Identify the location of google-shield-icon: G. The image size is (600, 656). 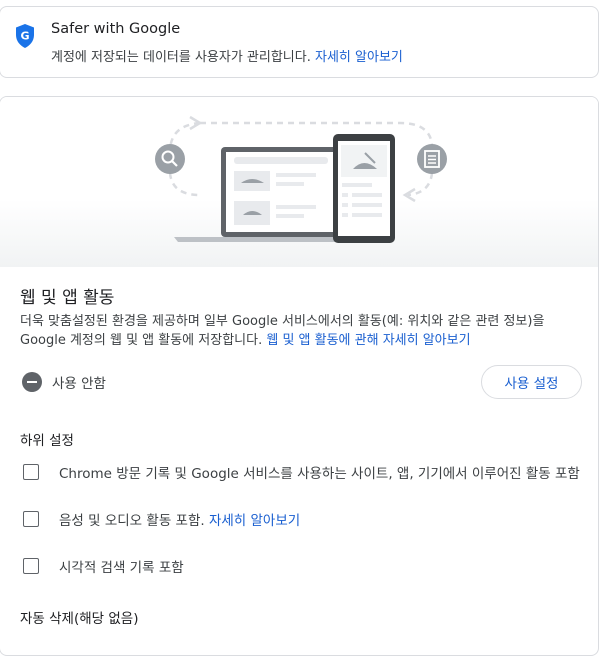
(25, 36).